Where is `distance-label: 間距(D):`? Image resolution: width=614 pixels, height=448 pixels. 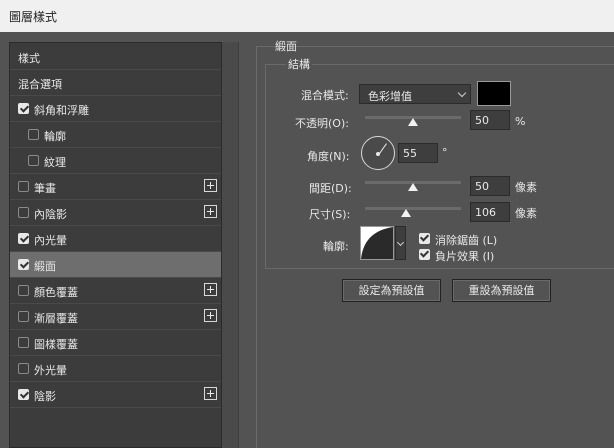
distance-label: 間距(D): is located at coordinates (330, 188).